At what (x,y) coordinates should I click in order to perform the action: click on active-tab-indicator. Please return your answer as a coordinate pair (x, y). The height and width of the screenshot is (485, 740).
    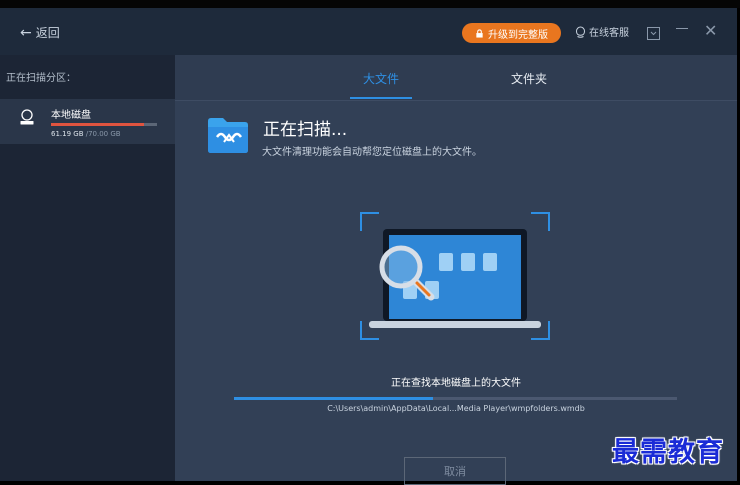
    Looking at the image, I should click on (381, 98).